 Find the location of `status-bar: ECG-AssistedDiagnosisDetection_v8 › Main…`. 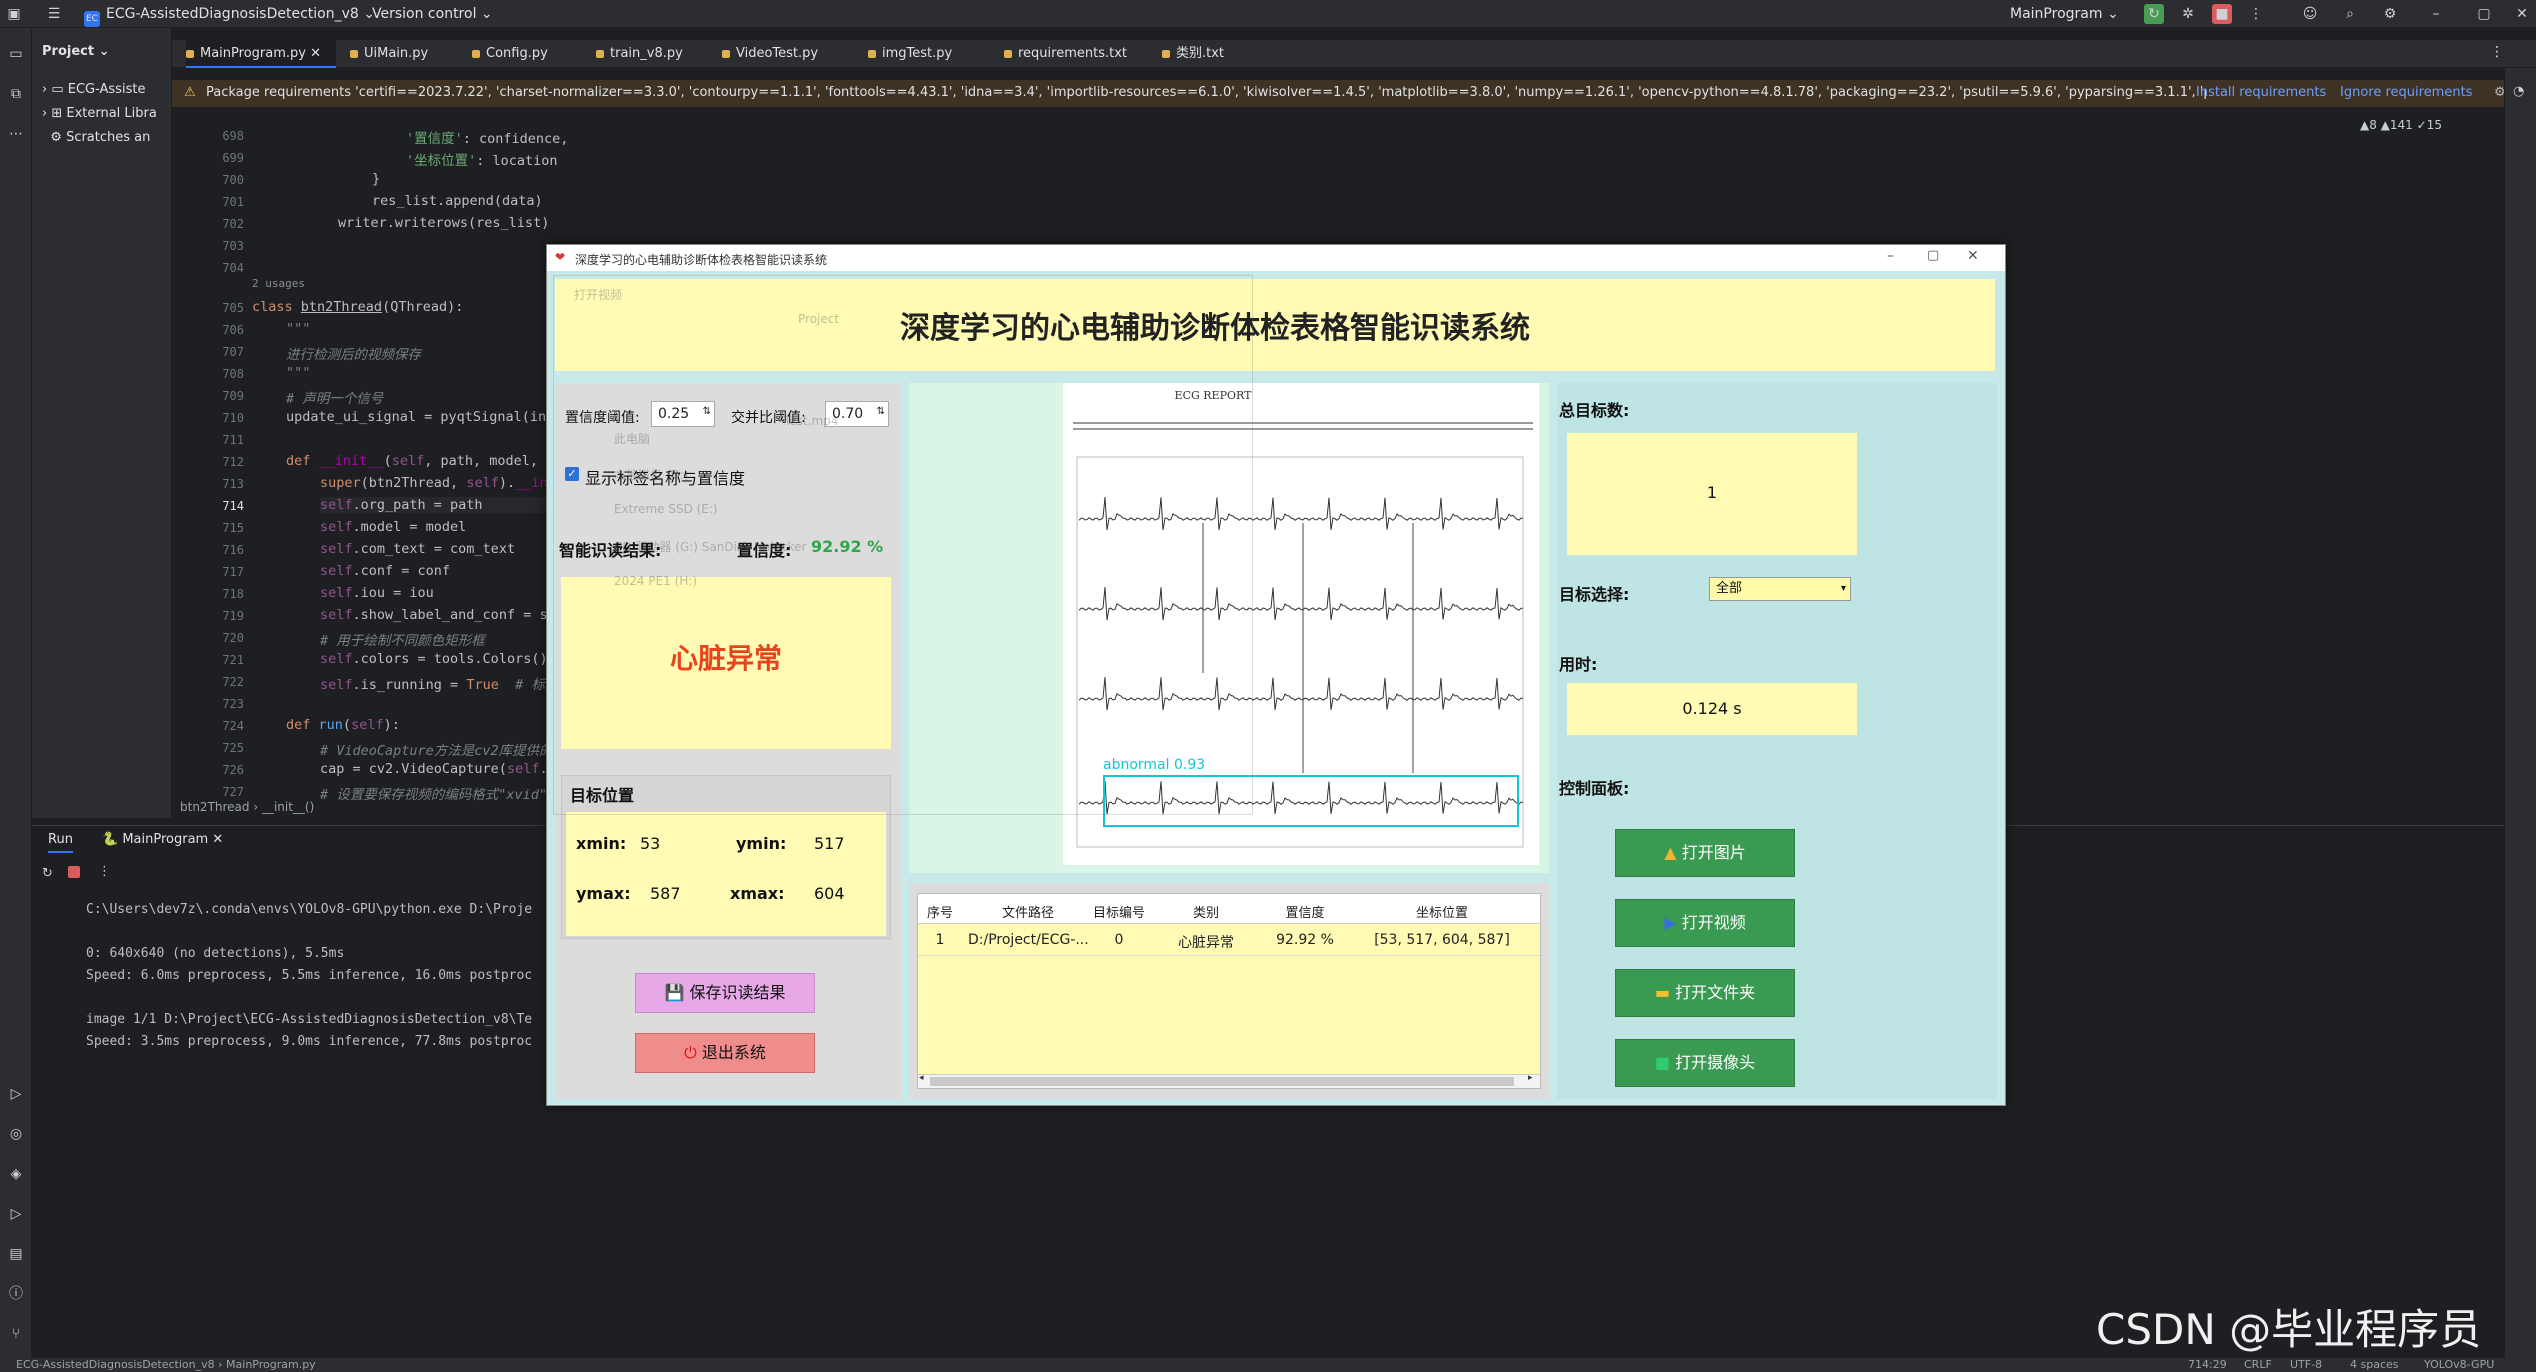

status-bar: ECG-AssistedDiagnosisDetection_v8 › Main… is located at coordinates (1268, 1365).